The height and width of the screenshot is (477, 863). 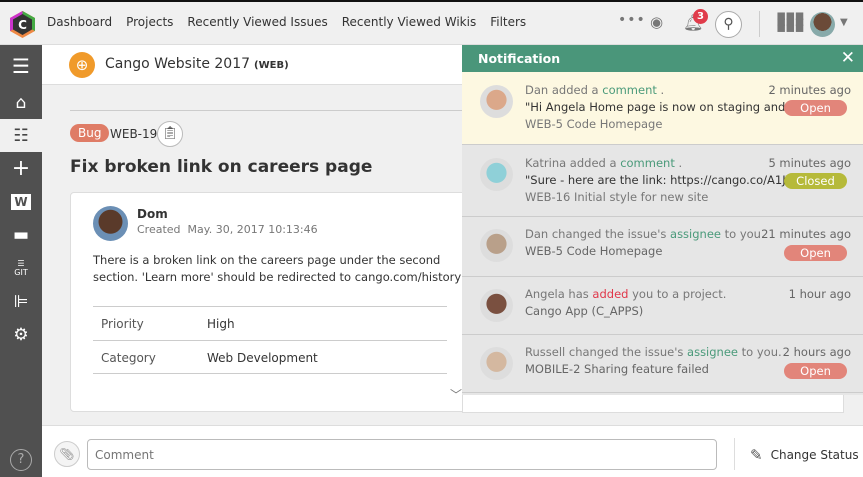 I want to click on notification-summary: Dan added a comment ., so click(x=595, y=90).